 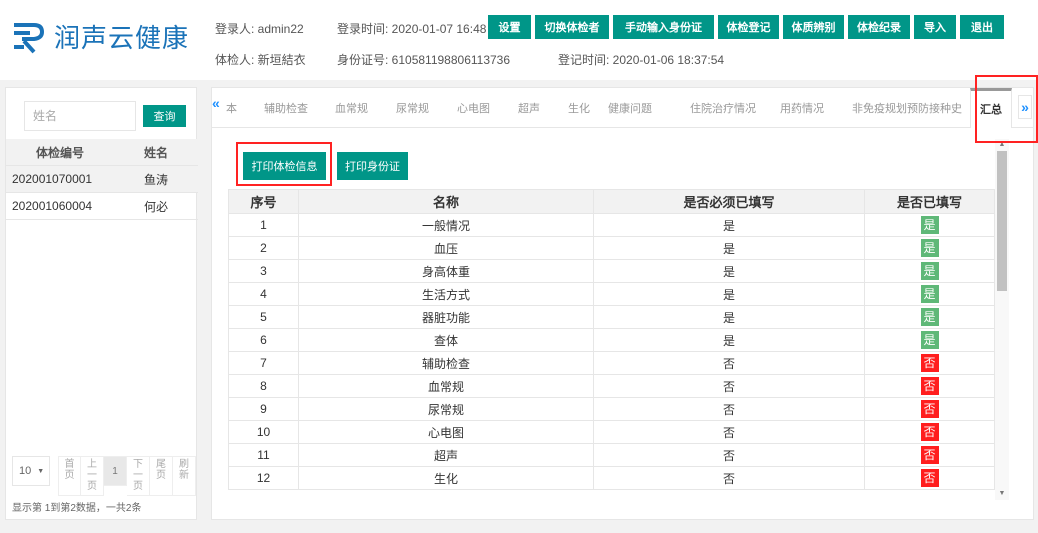 I want to click on item-name-cell: 辅助检查, so click(x=446, y=363).